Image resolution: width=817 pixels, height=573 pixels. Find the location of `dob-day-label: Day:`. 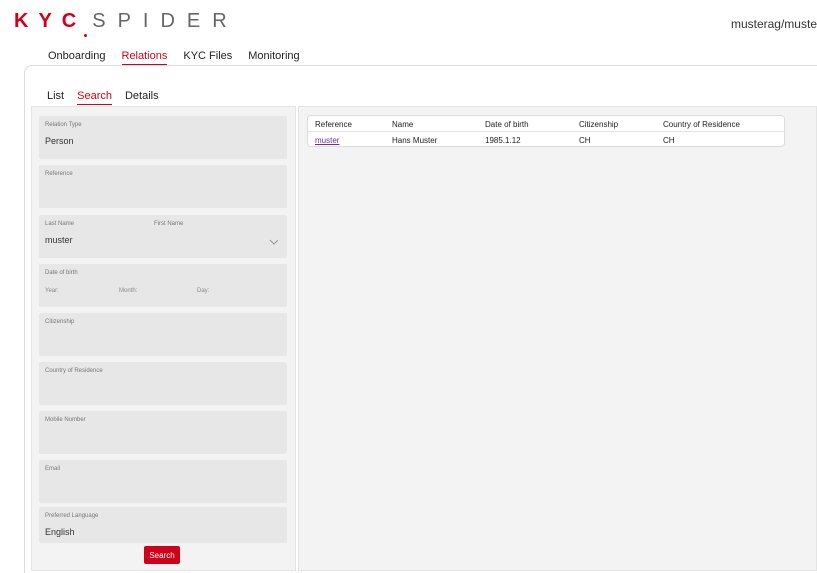

dob-day-label: Day: is located at coordinates (203, 291).